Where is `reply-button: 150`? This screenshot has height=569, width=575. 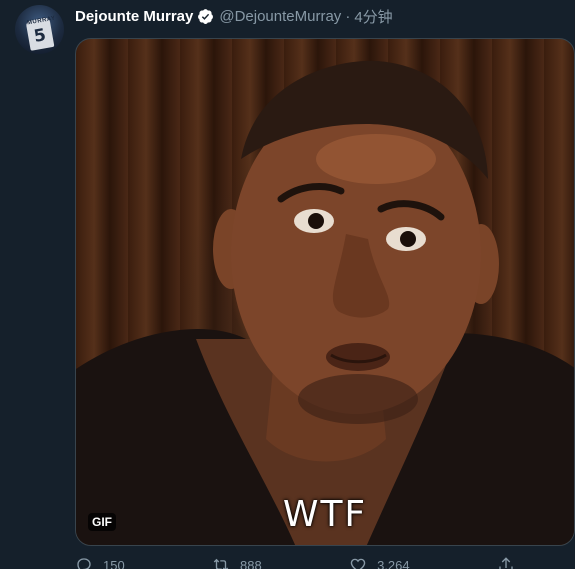 reply-button: 150 is located at coordinates (100, 562).